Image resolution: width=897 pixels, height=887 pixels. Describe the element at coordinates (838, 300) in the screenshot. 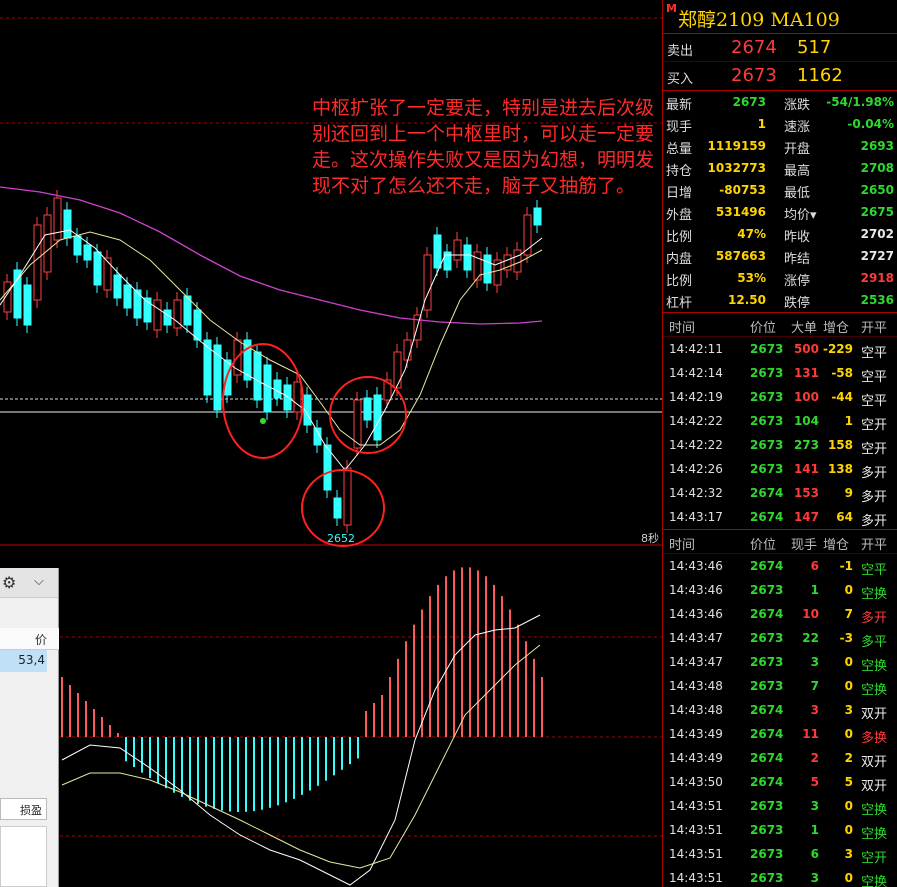

I see `stat-r-9: 跌停 2536` at that location.